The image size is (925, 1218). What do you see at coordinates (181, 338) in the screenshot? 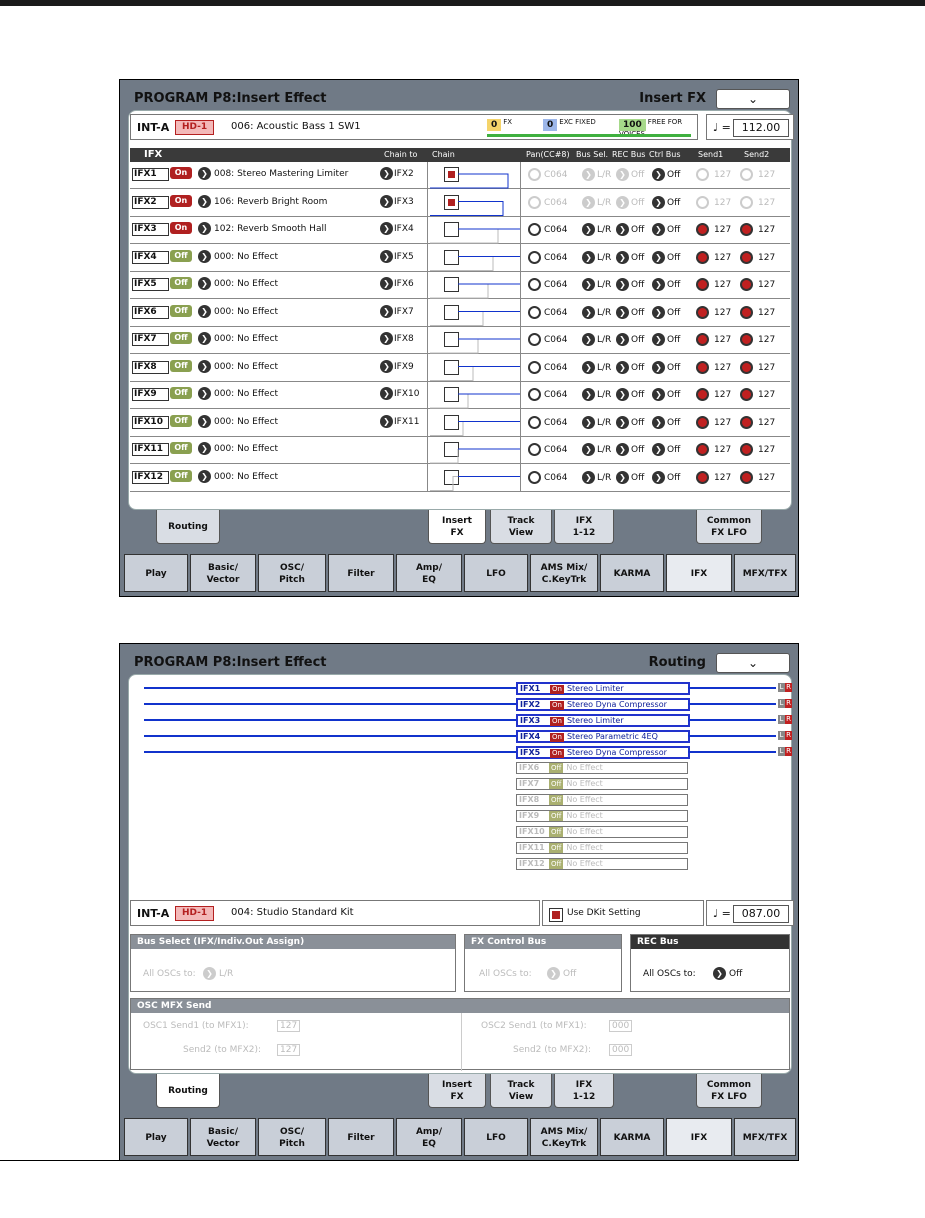
I see `on-off-toggle: Off` at bounding box center [181, 338].